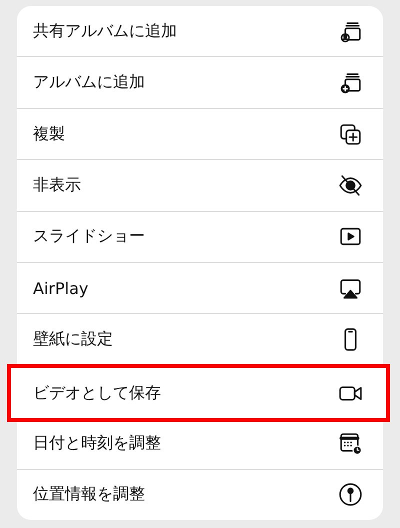 The height and width of the screenshot is (528, 400). What do you see at coordinates (200, 186) in the screenshot?
I see `menu-item: 非表示` at bounding box center [200, 186].